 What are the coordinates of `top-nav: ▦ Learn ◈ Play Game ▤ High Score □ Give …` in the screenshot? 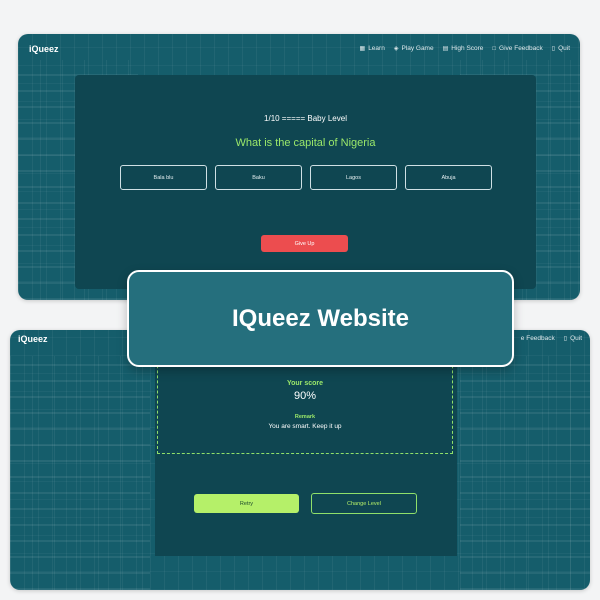 It's located at (465, 48).